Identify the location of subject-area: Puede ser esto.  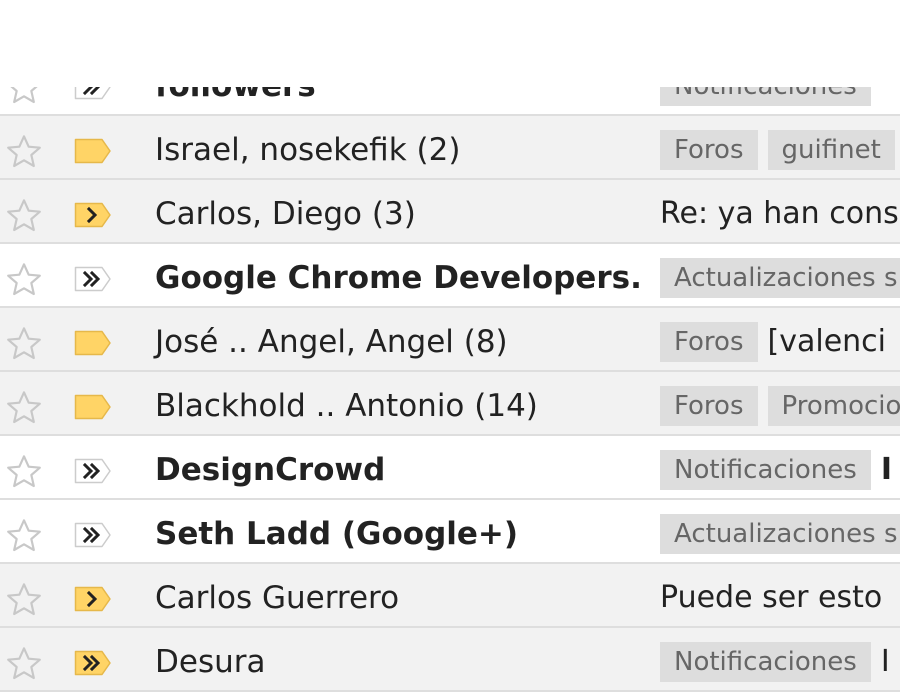
(780, 598).